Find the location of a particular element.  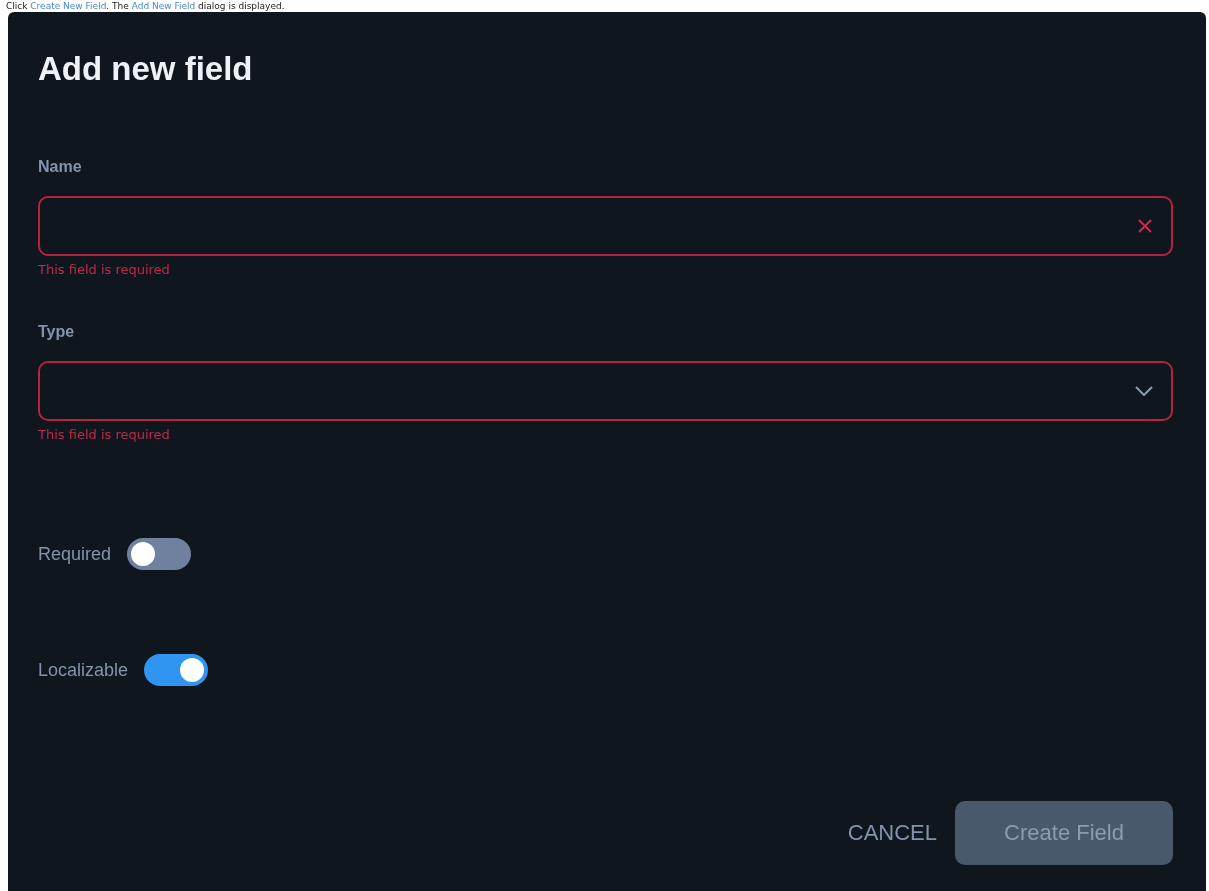

chevron-down-icon is located at coordinates (1144, 391).